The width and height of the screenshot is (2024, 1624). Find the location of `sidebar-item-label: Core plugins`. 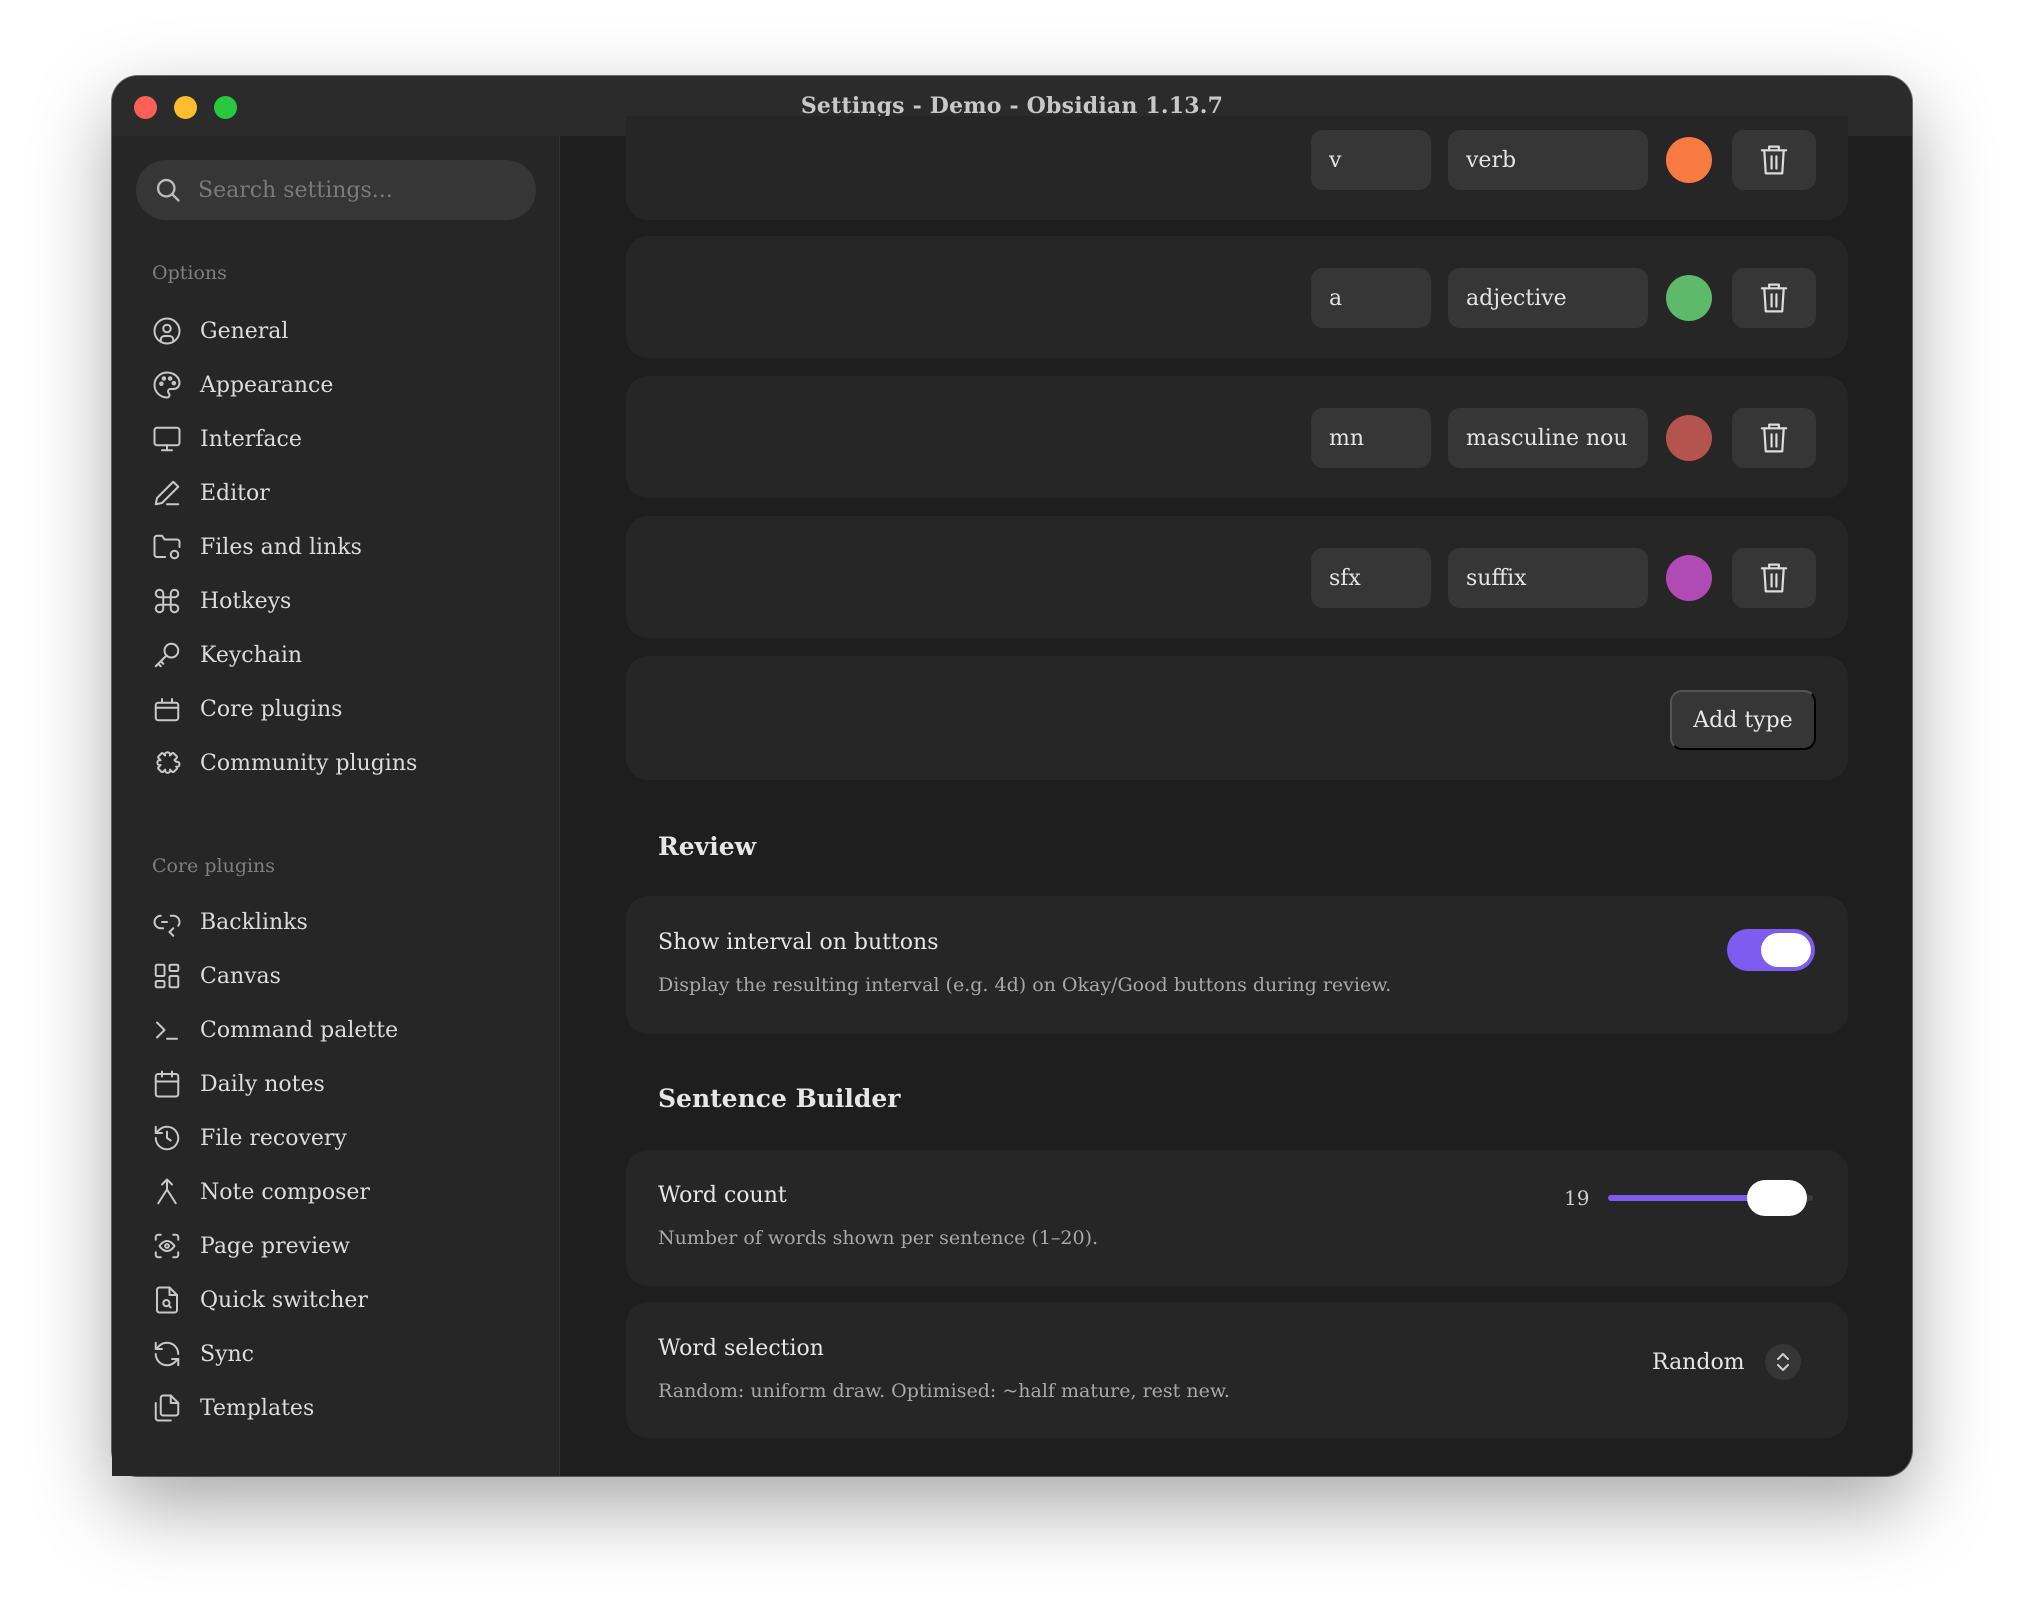

sidebar-item-label: Core plugins is located at coordinates (271, 709).